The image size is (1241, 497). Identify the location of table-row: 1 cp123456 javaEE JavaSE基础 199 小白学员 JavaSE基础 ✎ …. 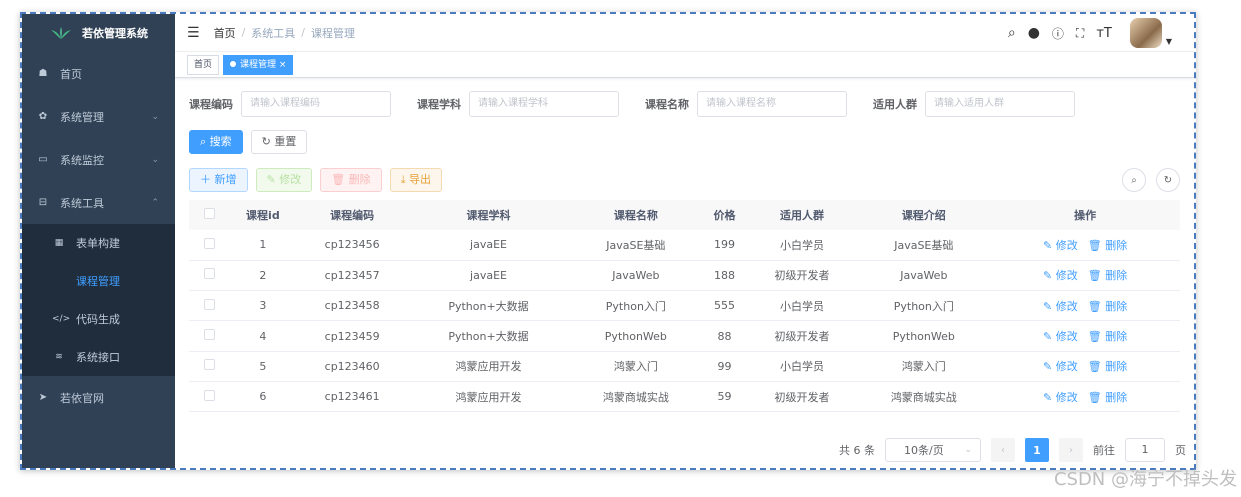
(684, 245).